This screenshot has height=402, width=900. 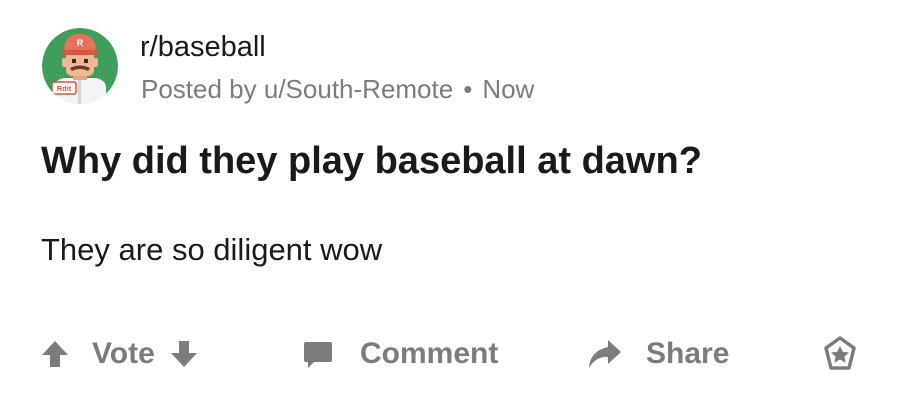 What do you see at coordinates (358, 89) in the screenshot?
I see `author-link: u/South-Remote` at bounding box center [358, 89].